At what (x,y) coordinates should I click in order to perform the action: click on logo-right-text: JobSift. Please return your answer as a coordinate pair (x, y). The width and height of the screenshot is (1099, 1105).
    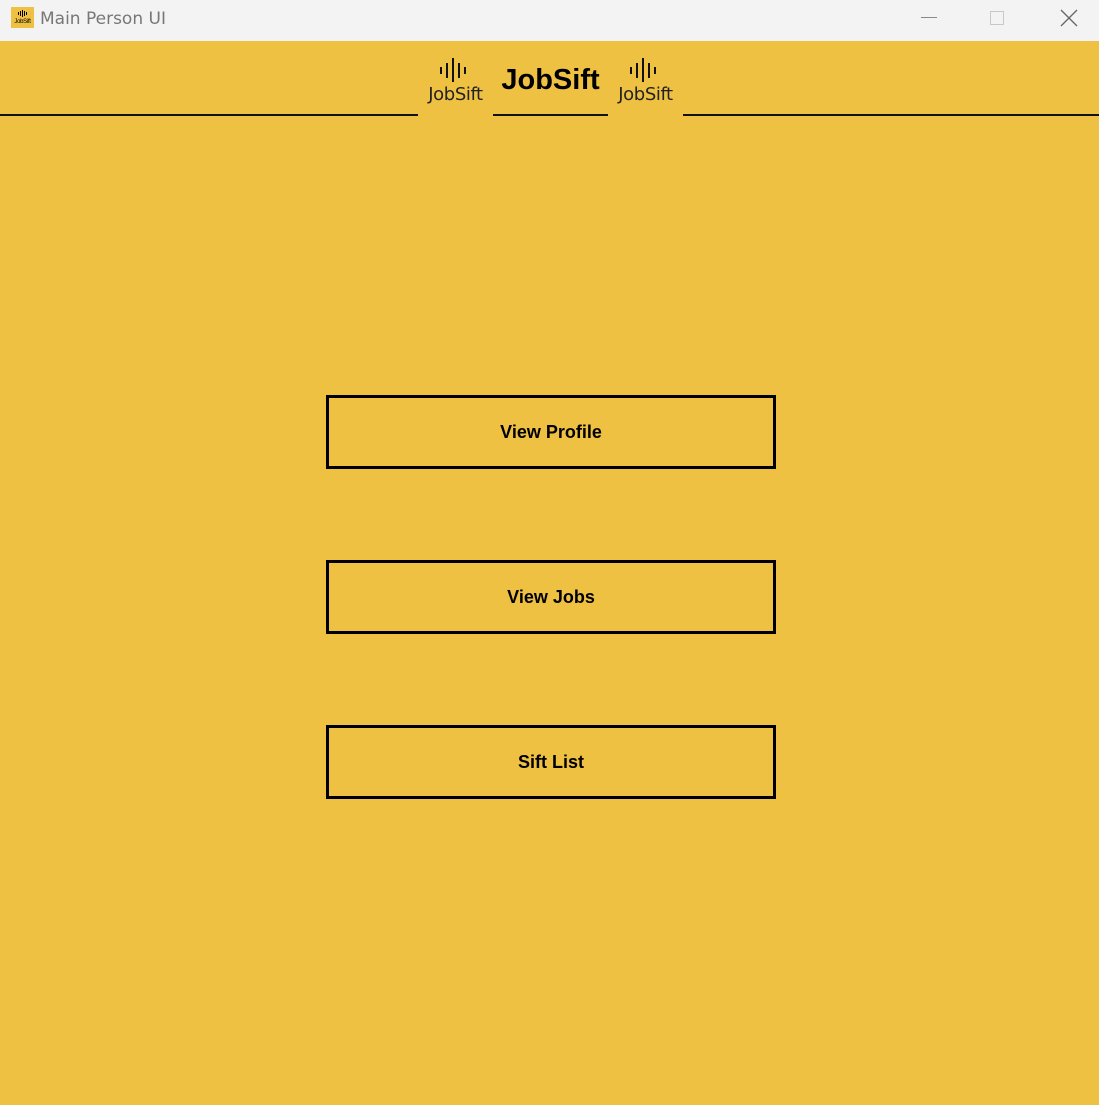
    Looking at the image, I should click on (645, 94).